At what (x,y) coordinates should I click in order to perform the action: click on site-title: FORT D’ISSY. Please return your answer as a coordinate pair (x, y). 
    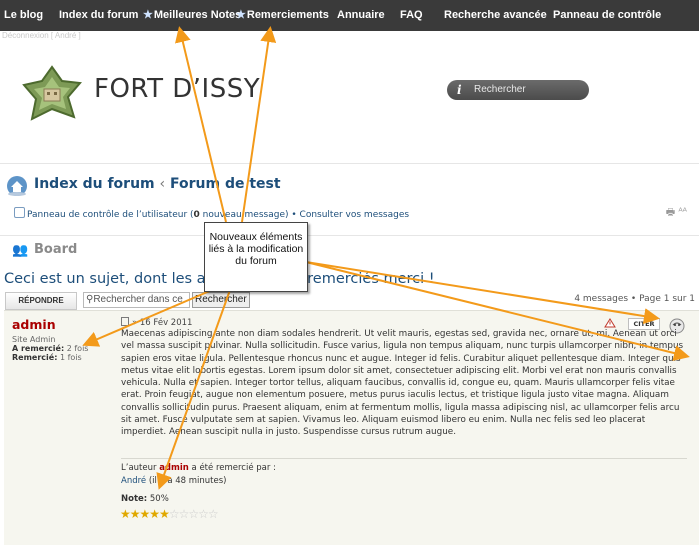
    Looking at the image, I should click on (177, 89).